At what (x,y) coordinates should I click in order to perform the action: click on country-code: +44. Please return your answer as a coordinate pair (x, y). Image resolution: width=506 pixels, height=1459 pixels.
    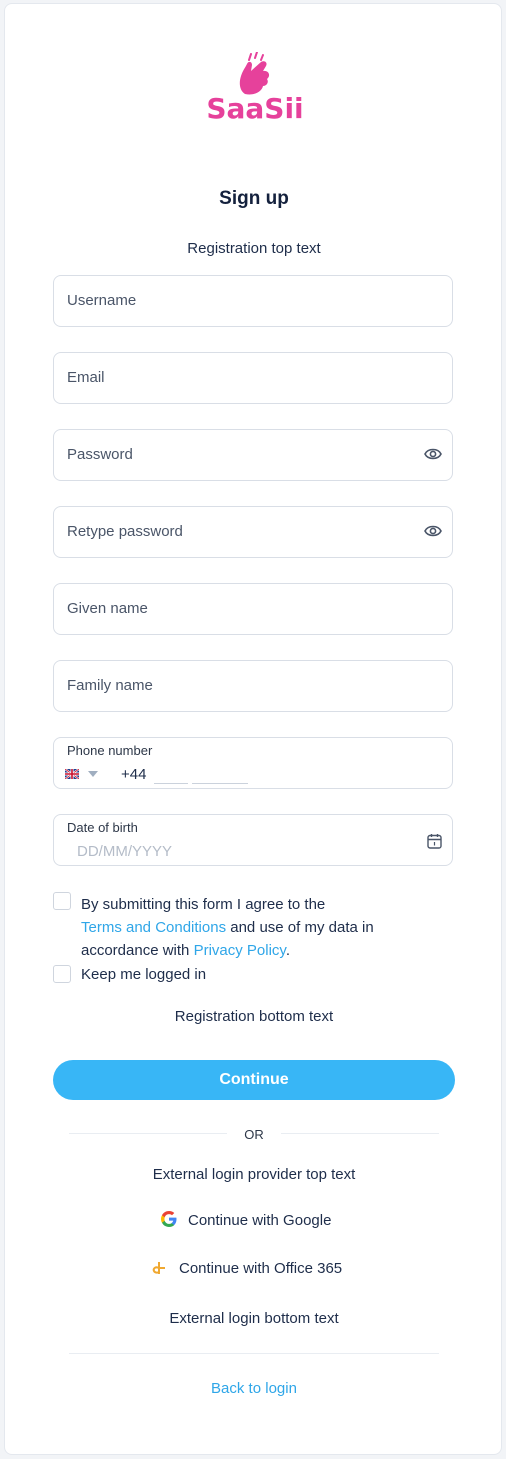
    Looking at the image, I should click on (134, 774).